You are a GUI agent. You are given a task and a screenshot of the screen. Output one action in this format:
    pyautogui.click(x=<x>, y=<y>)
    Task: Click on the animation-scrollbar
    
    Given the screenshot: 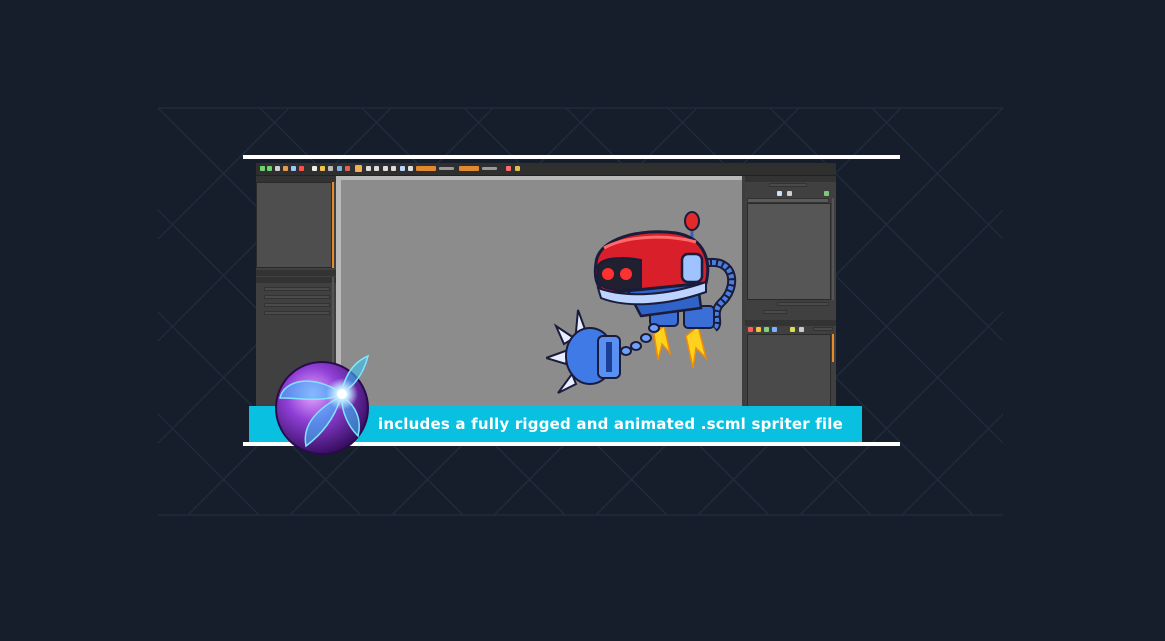 What is the action you would take?
    pyautogui.click(x=833, y=249)
    